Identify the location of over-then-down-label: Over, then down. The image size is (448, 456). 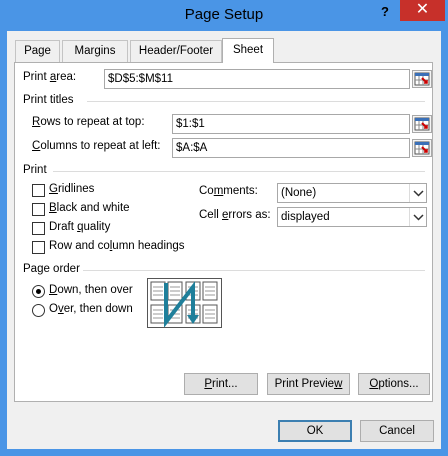
(91, 309).